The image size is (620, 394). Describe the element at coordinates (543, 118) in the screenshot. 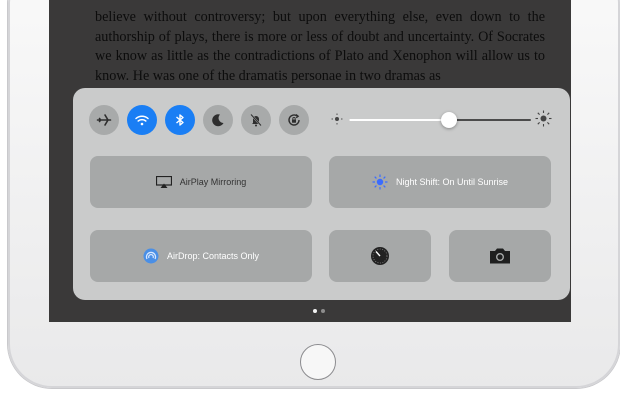

I see `brightness-high-icon` at that location.